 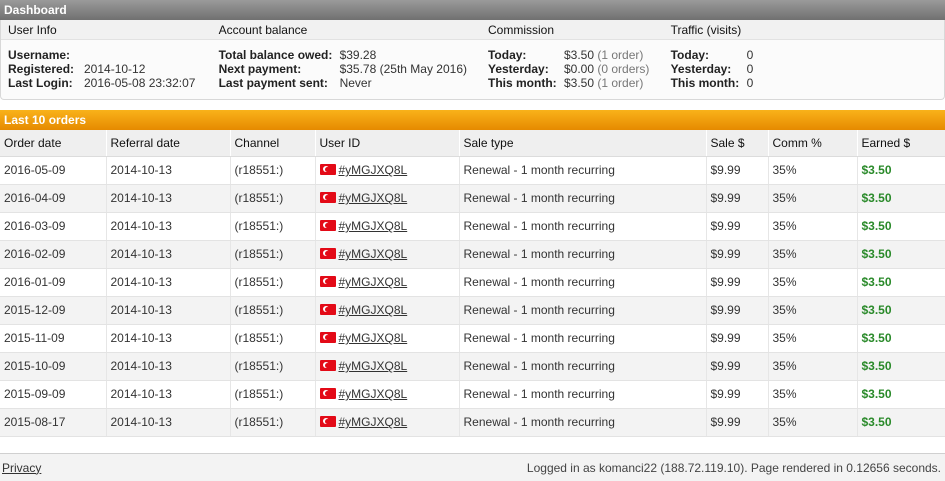 What do you see at coordinates (40, 83) in the screenshot?
I see `last-login-label: Last Login:` at bounding box center [40, 83].